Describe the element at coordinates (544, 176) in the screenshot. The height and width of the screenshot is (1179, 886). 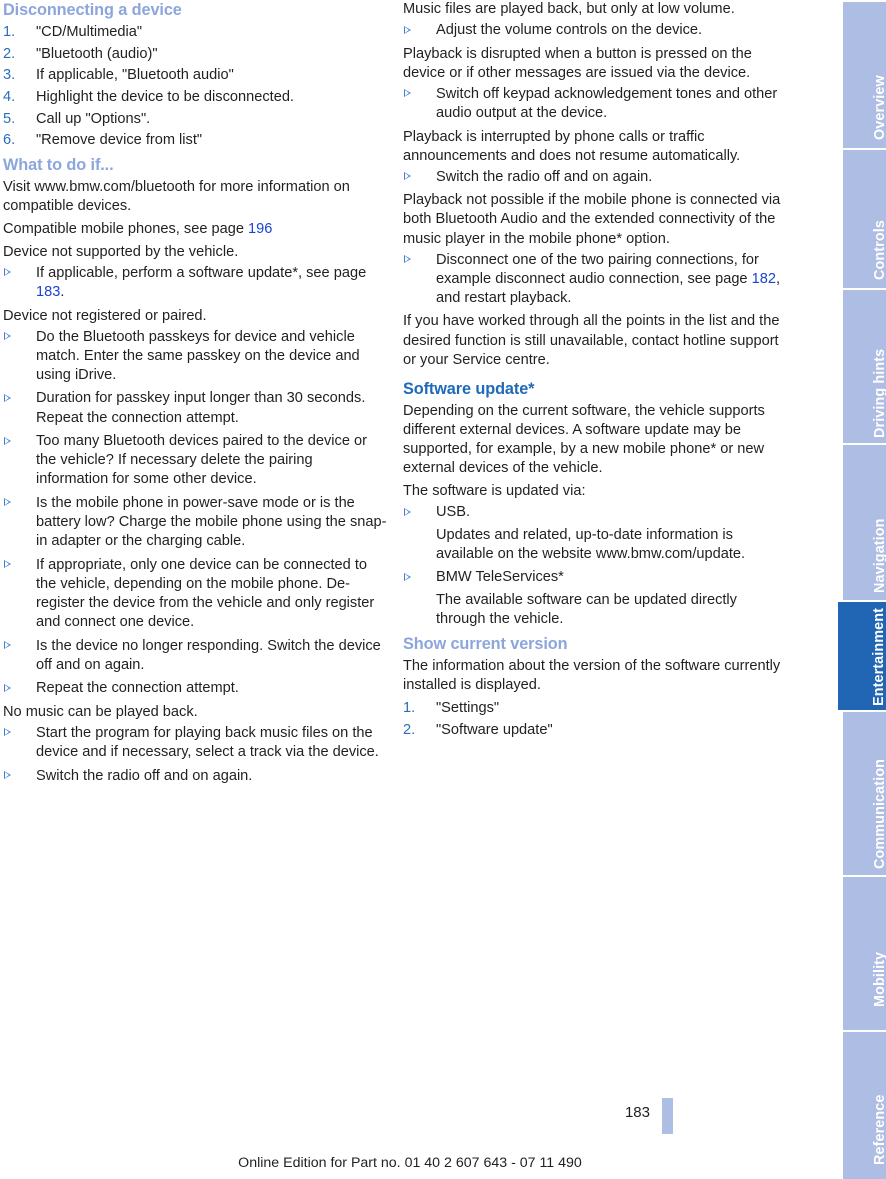
I see `bullet-text: Switch the radio off and on again.` at that location.